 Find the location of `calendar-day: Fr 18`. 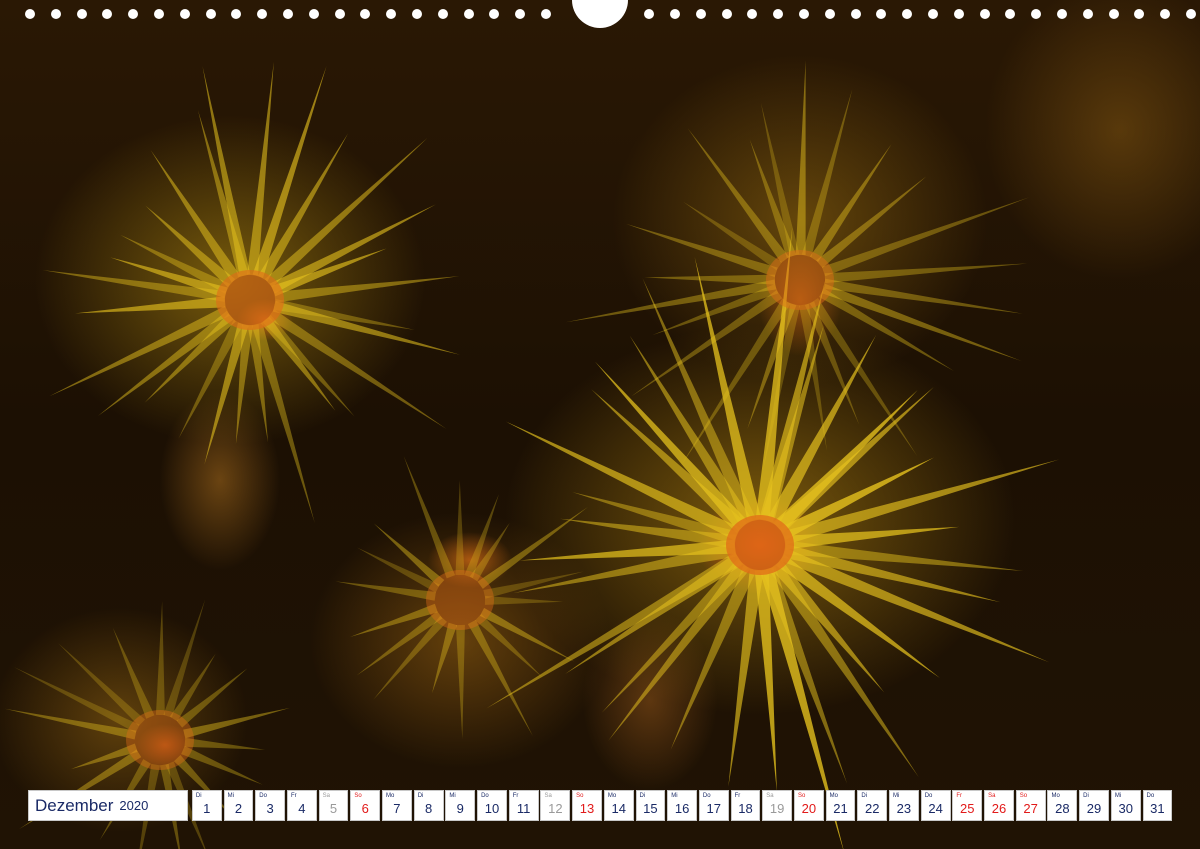

calendar-day: Fr 18 is located at coordinates (745, 805).